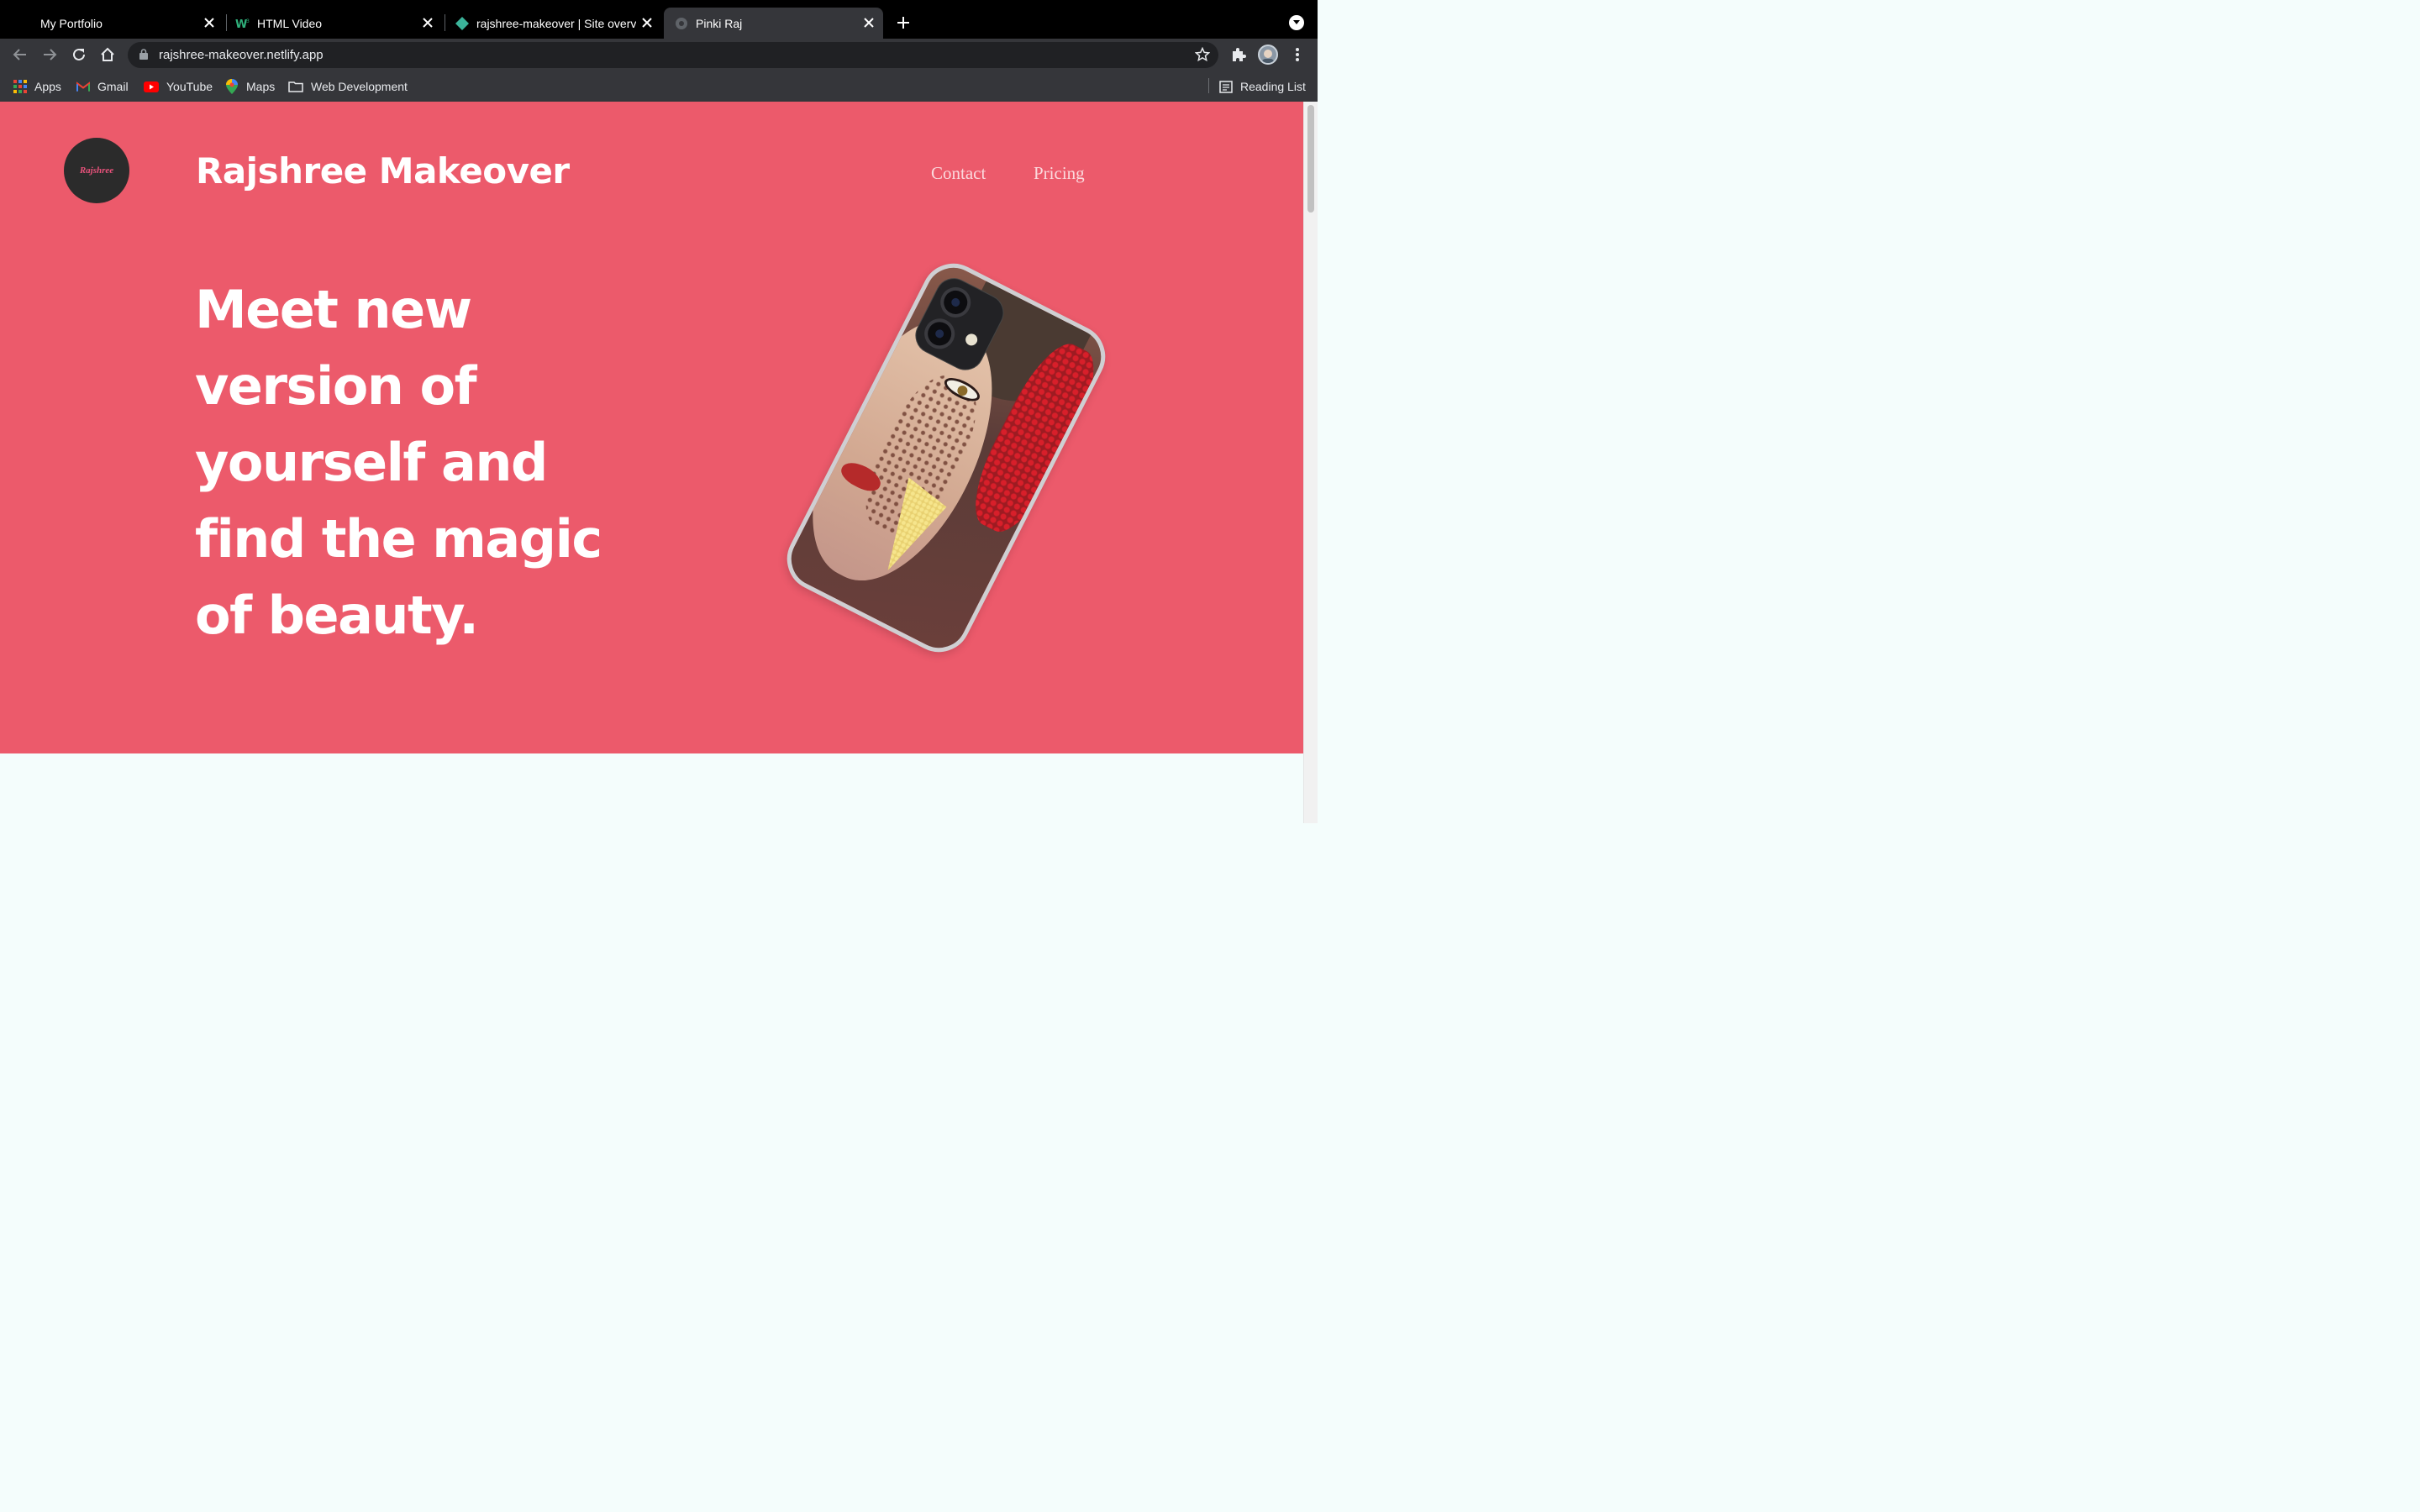 Image resolution: width=2420 pixels, height=1512 pixels. Describe the element at coordinates (1273, 86) in the screenshot. I see `reading-list-label: Reading List` at that location.